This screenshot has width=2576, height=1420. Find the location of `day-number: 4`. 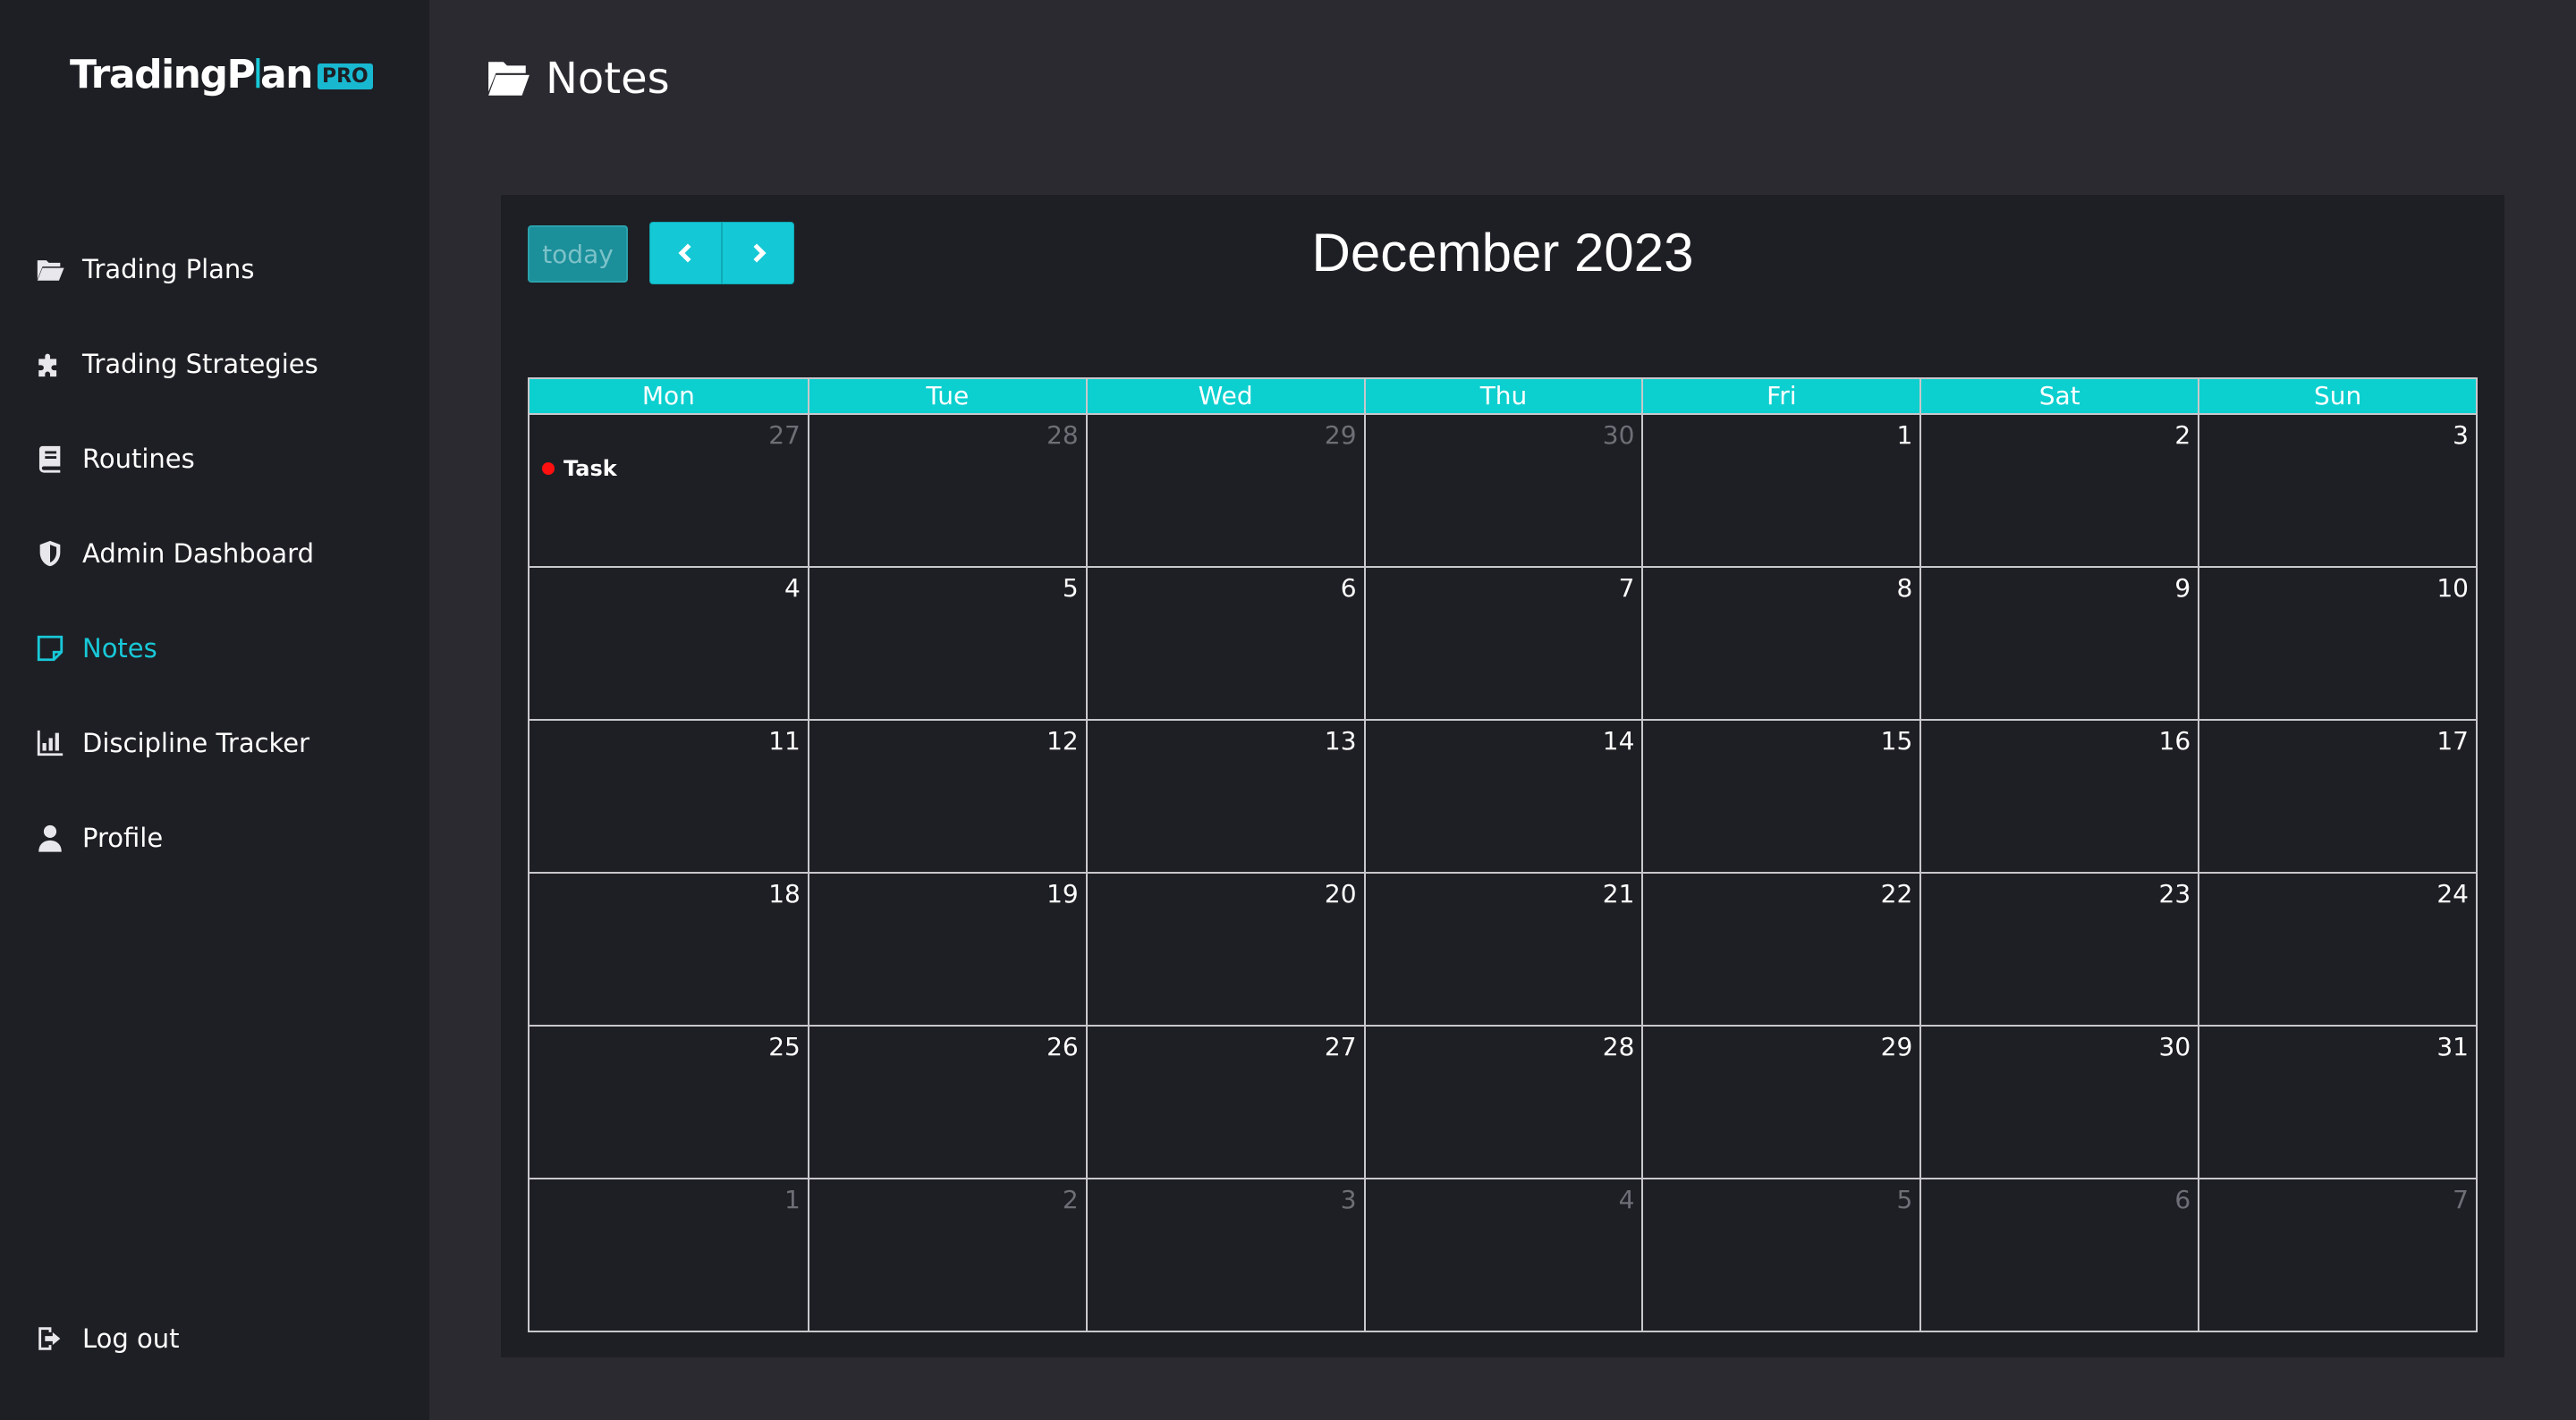

day-number: 4 is located at coordinates (792, 588).